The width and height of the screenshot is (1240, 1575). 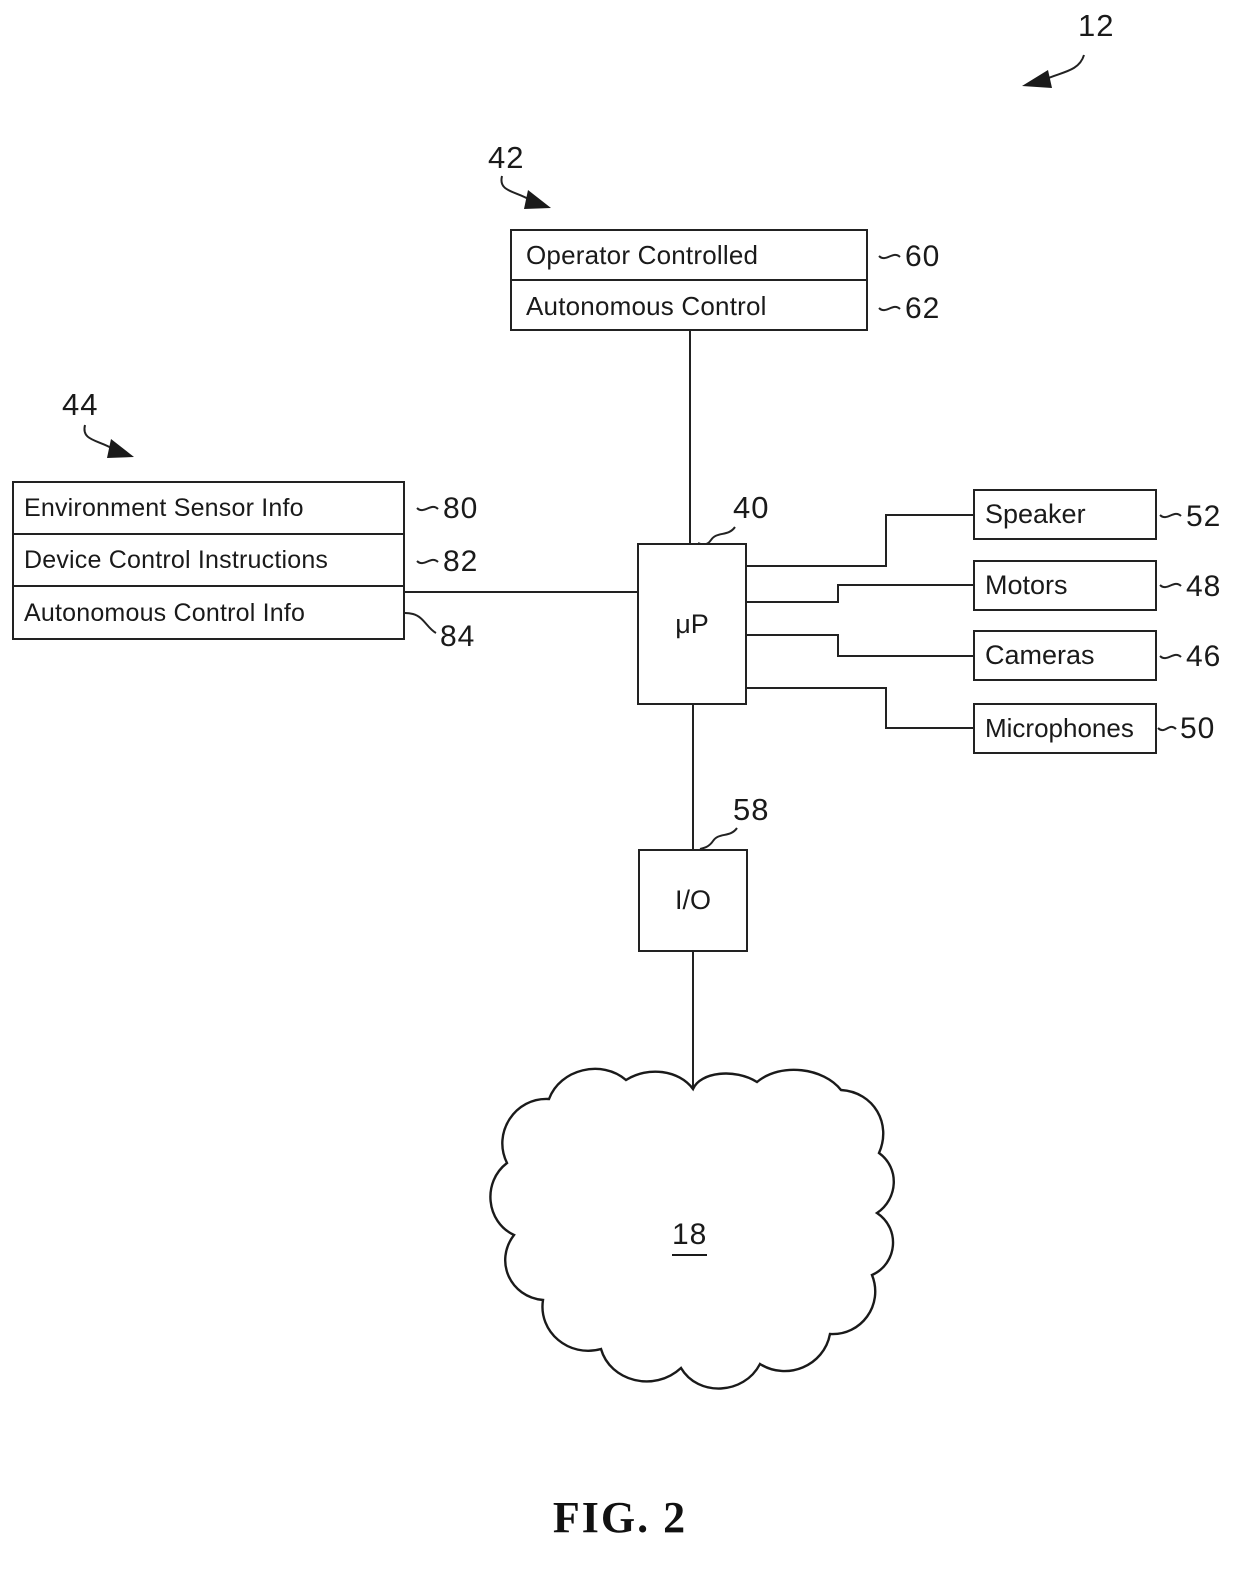 What do you see at coordinates (1204, 586) in the screenshot?
I see `ref-numeral-48: 48` at bounding box center [1204, 586].